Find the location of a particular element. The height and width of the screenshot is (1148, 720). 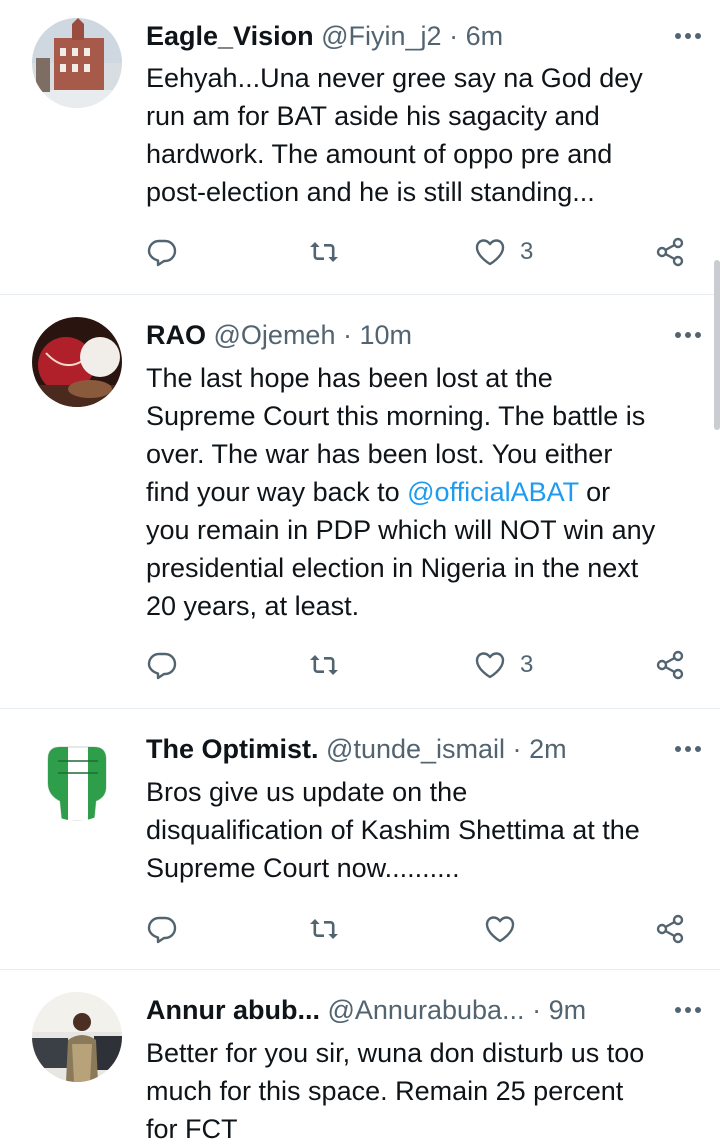

user-handle: @Fiyin_j2 is located at coordinates (381, 36).